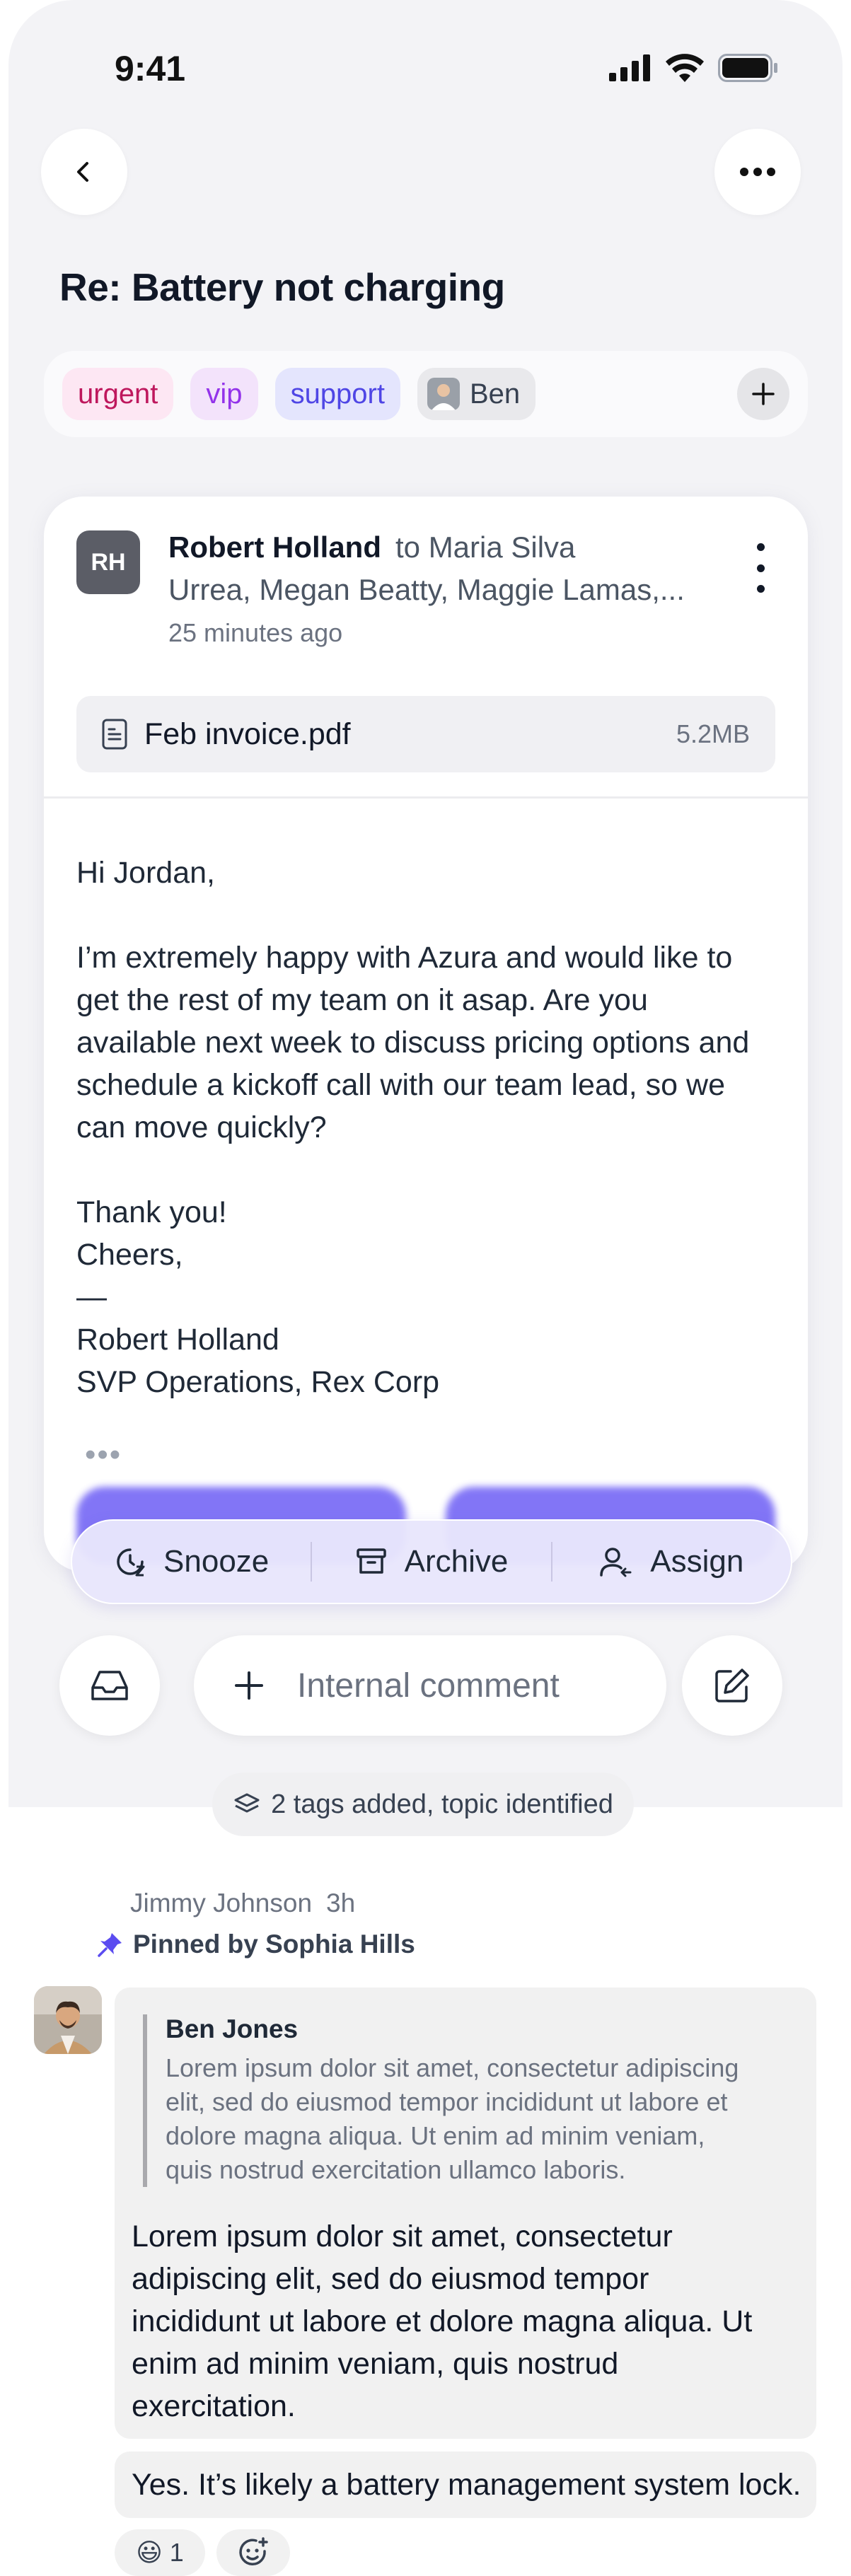 The image size is (851, 2576). Describe the element at coordinates (442, 1804) in the screenshot. I see `event-text: 2 tags added, topic identified` at that location.